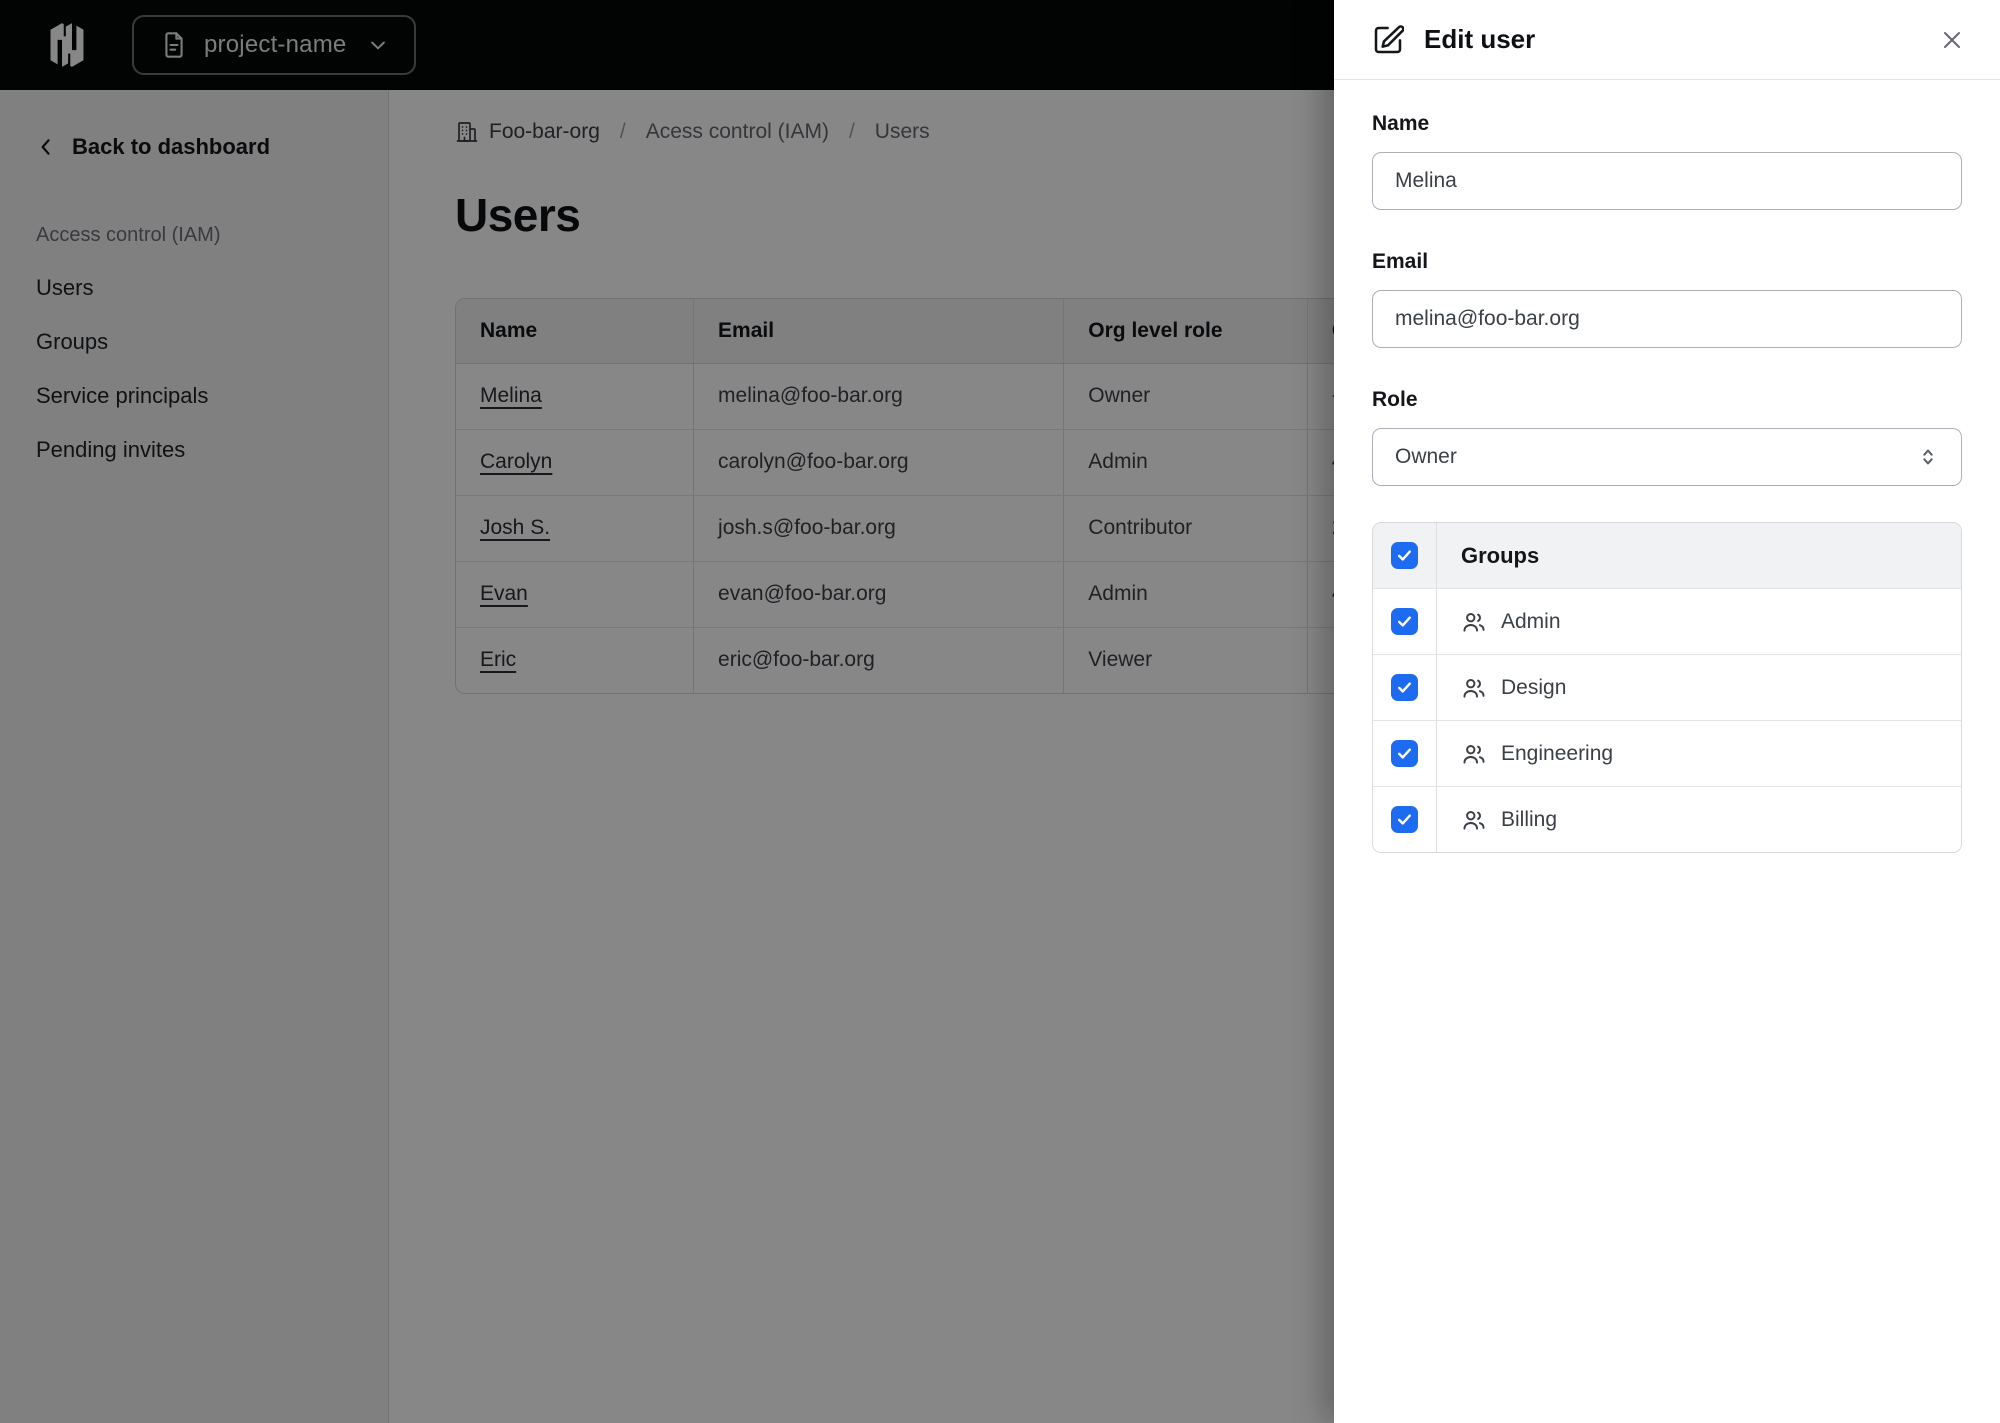 This screenshot has height=1423, width=2000. Describe the element at coordinates (1667, 40) in the screenshot. I see `drawer-header: Edit user` at that location.